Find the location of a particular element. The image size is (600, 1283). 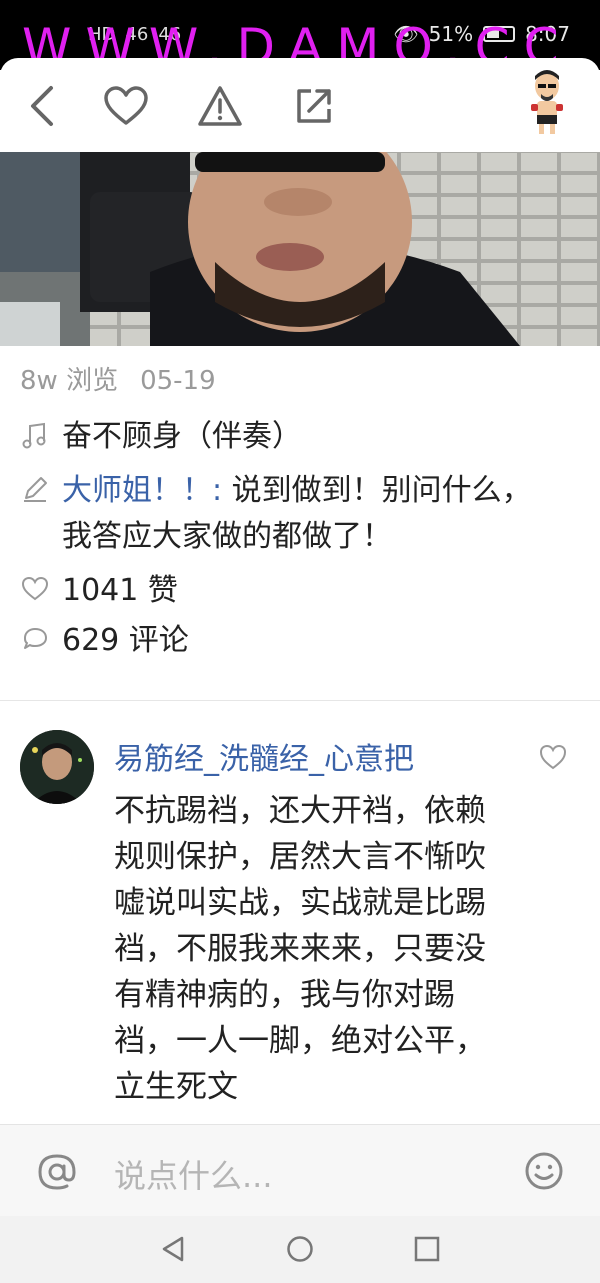

mention-icon is located at coordinates (57, 1172).